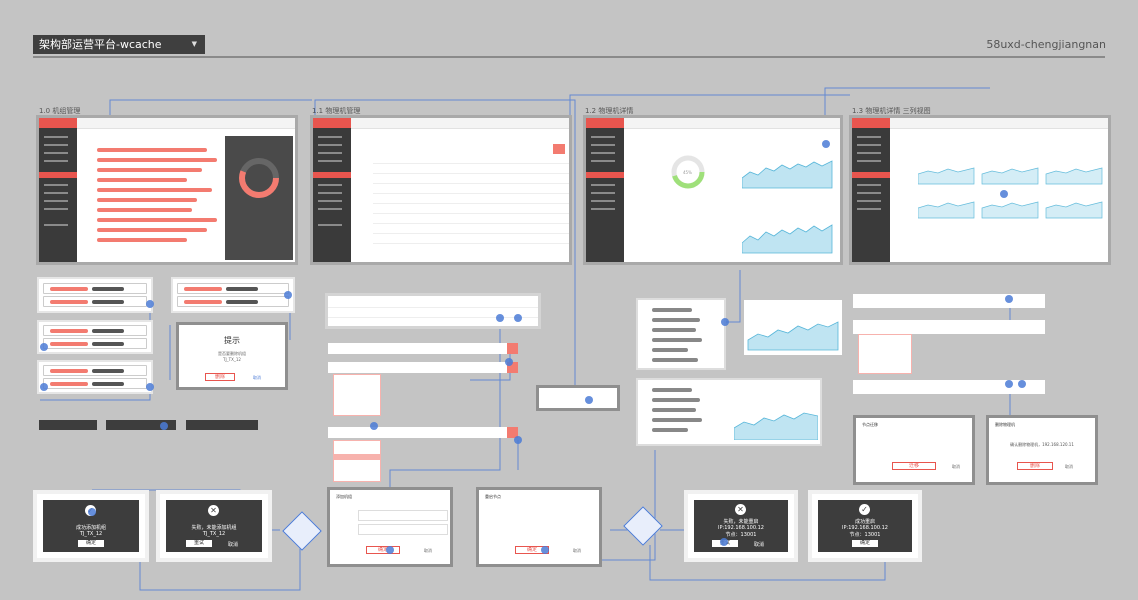 The height and width of the screenshot is (600, 1138). What do you see at coordinates (1005, 424) in the screenshot?
I see `delete-dialog-title: 删除物理机` at bounding box center [1005, 424].